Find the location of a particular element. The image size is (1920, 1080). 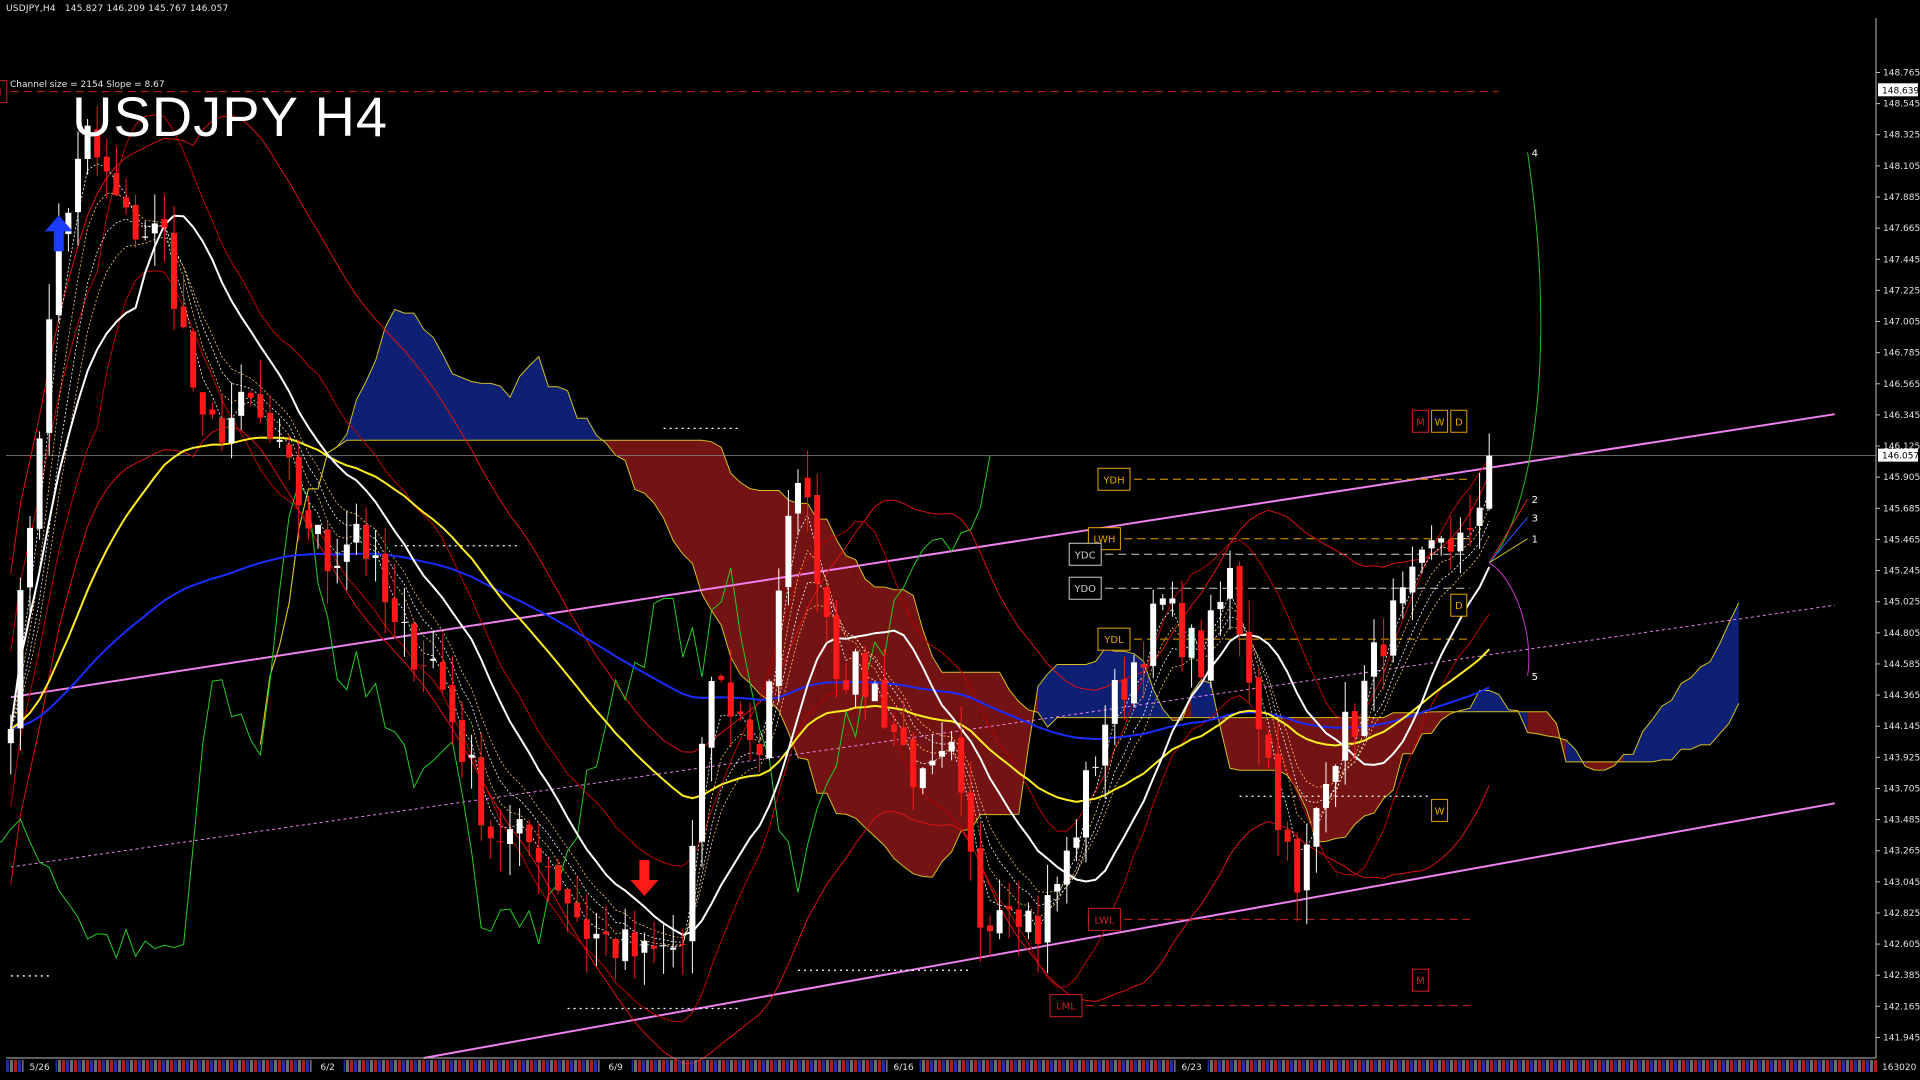

level-tag-label: YDC is located at coordinates (1085, 555).